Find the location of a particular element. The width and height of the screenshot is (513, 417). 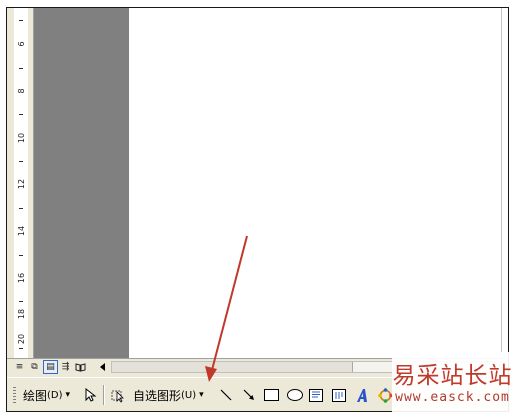

vertical-textbox-icon is located at coordinates (338, 395).